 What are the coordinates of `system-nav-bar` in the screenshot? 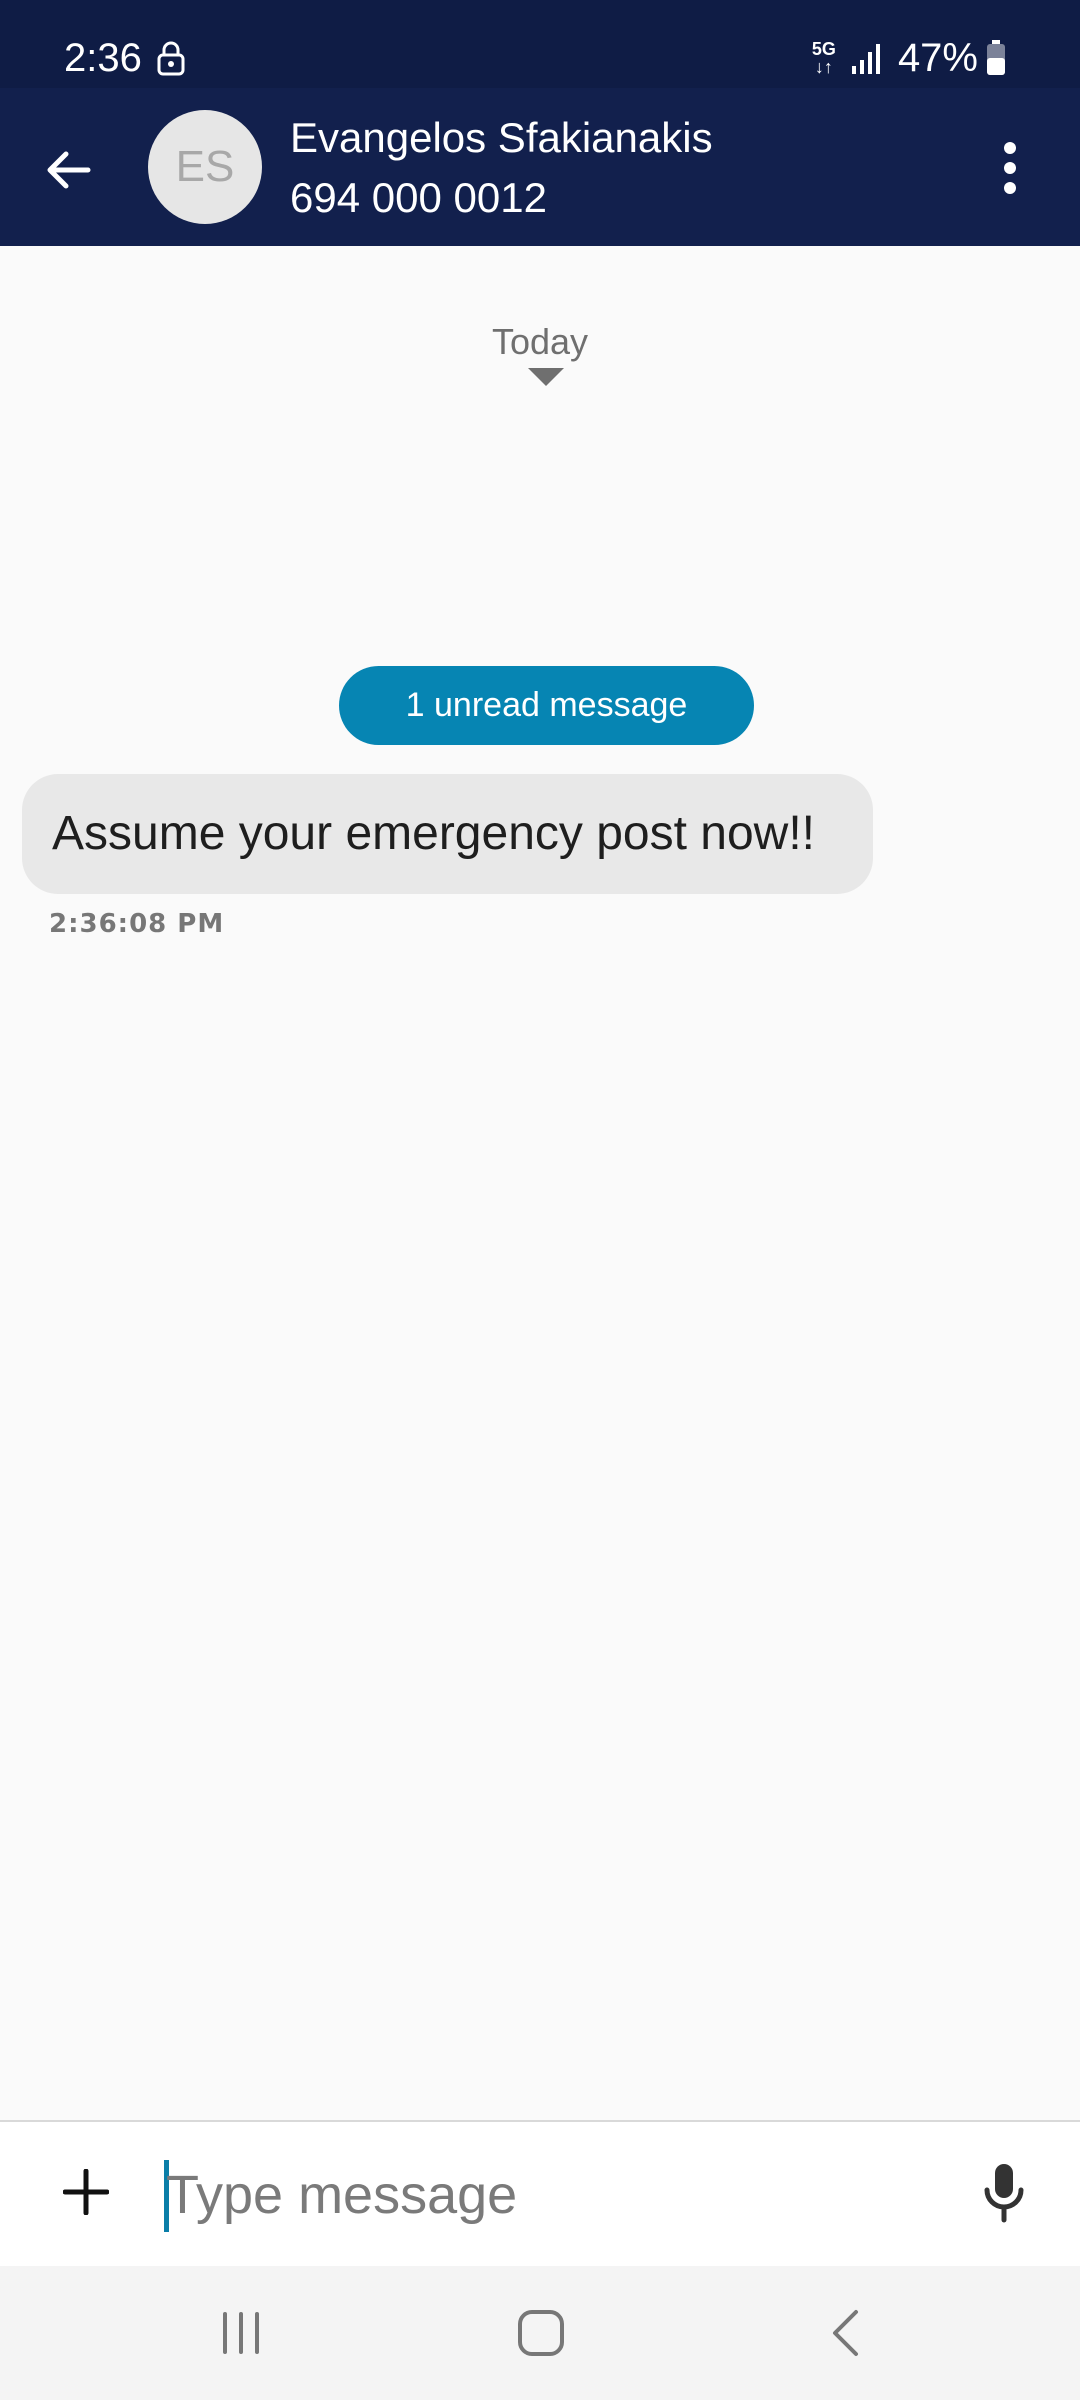 It's located at (540, 2333).